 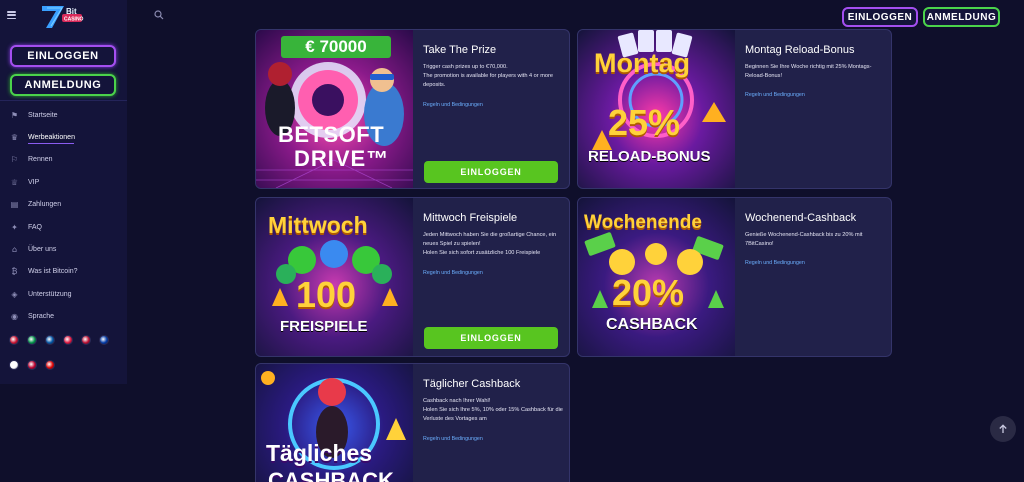 I want to click on sidebar-item-label: Zahlungen, so click(x=45, y=205).